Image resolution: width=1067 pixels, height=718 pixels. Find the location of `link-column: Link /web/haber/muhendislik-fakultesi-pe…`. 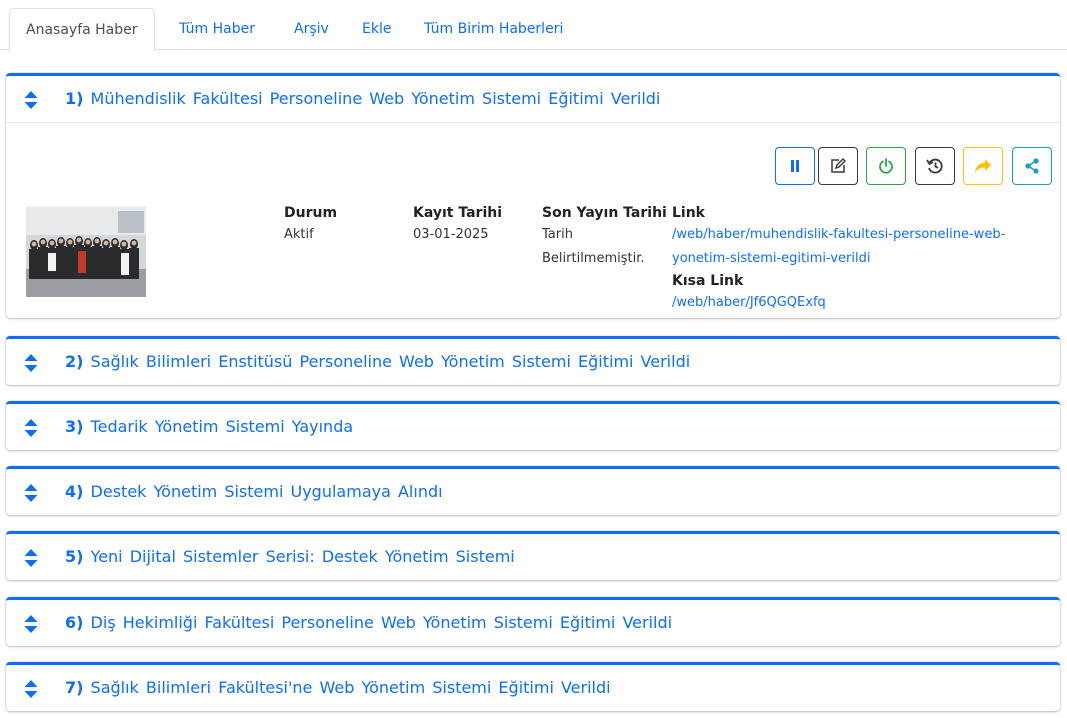

link-column: Link /web/haber/muhendislik-fakultesi-pe… is located at coordinates (838, 259).